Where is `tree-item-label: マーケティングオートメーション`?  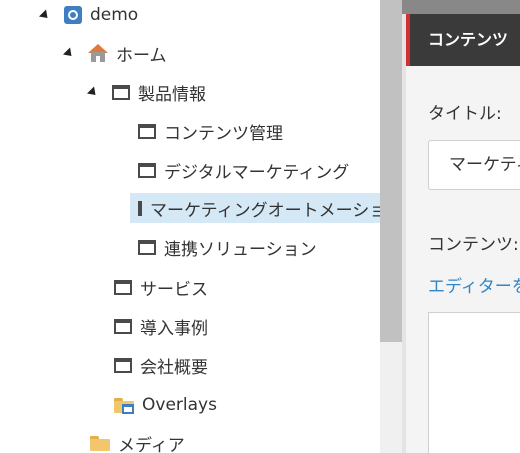
tree-item-label: マーケティングオートメーション is located at coordinates (265, 210).